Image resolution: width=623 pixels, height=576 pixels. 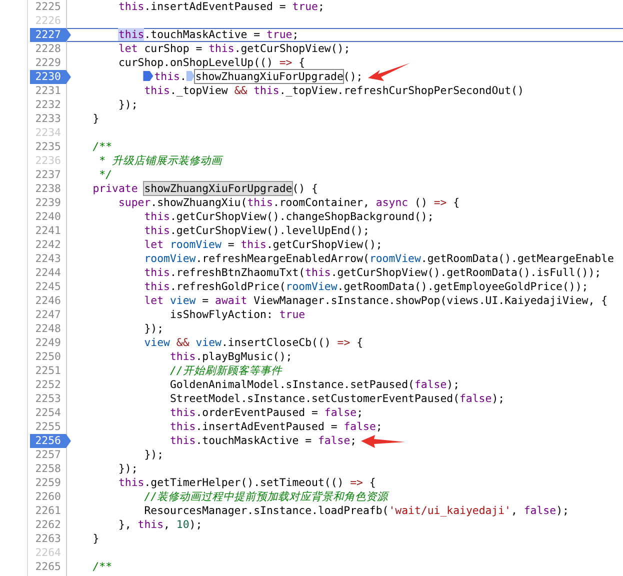 I want to click on code-line: this.insertAdEventPaused = false;, so click(x=275, y=426).